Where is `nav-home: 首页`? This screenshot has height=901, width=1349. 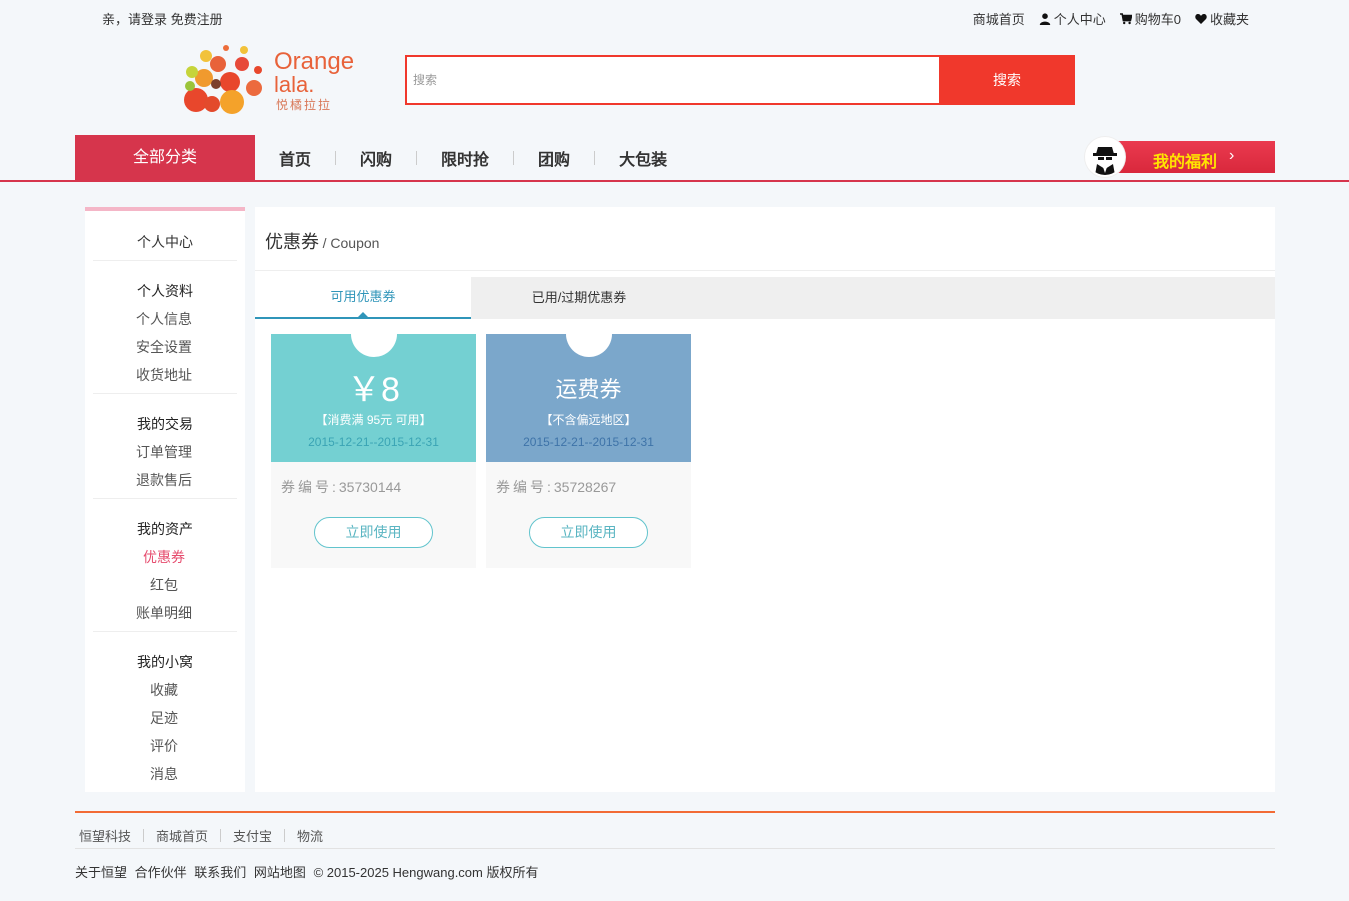
nav-home: 首页 is located at coordinates (295, 158).